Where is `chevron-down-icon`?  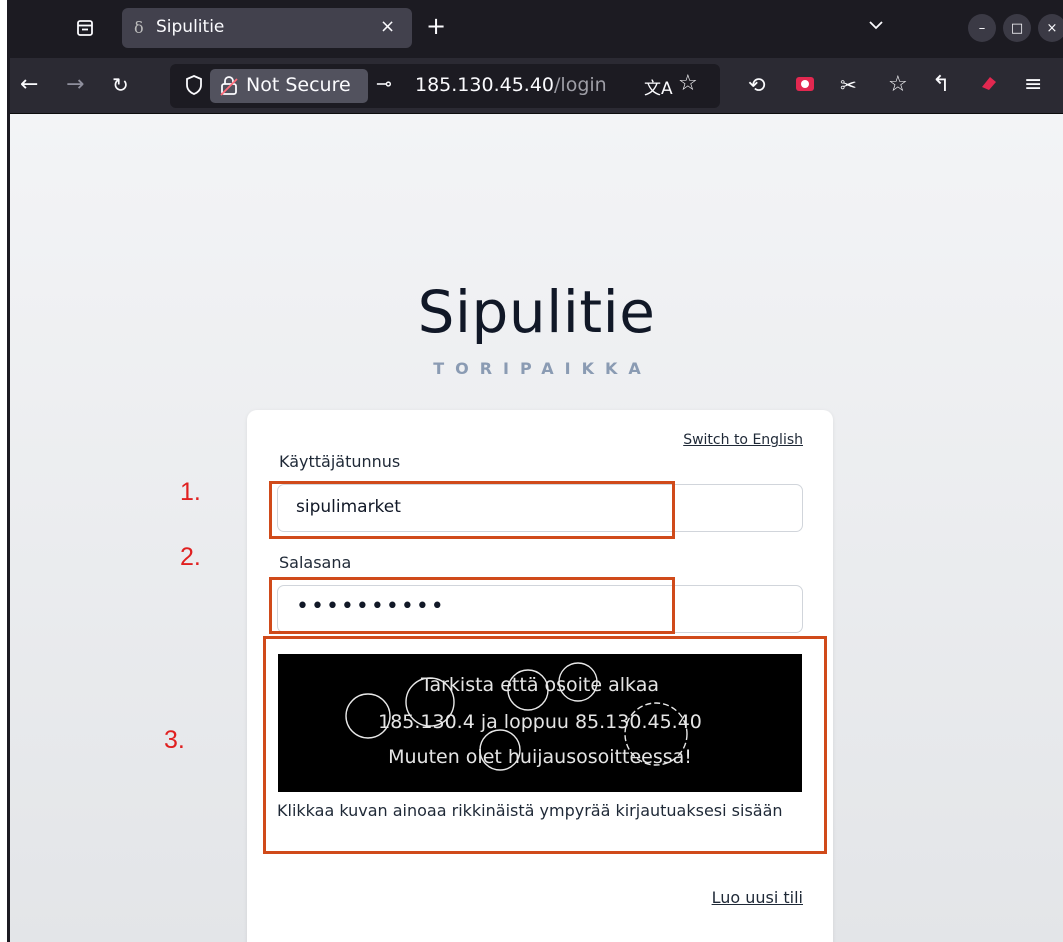 chevron-down-icon is located at coordinates (876, 25).